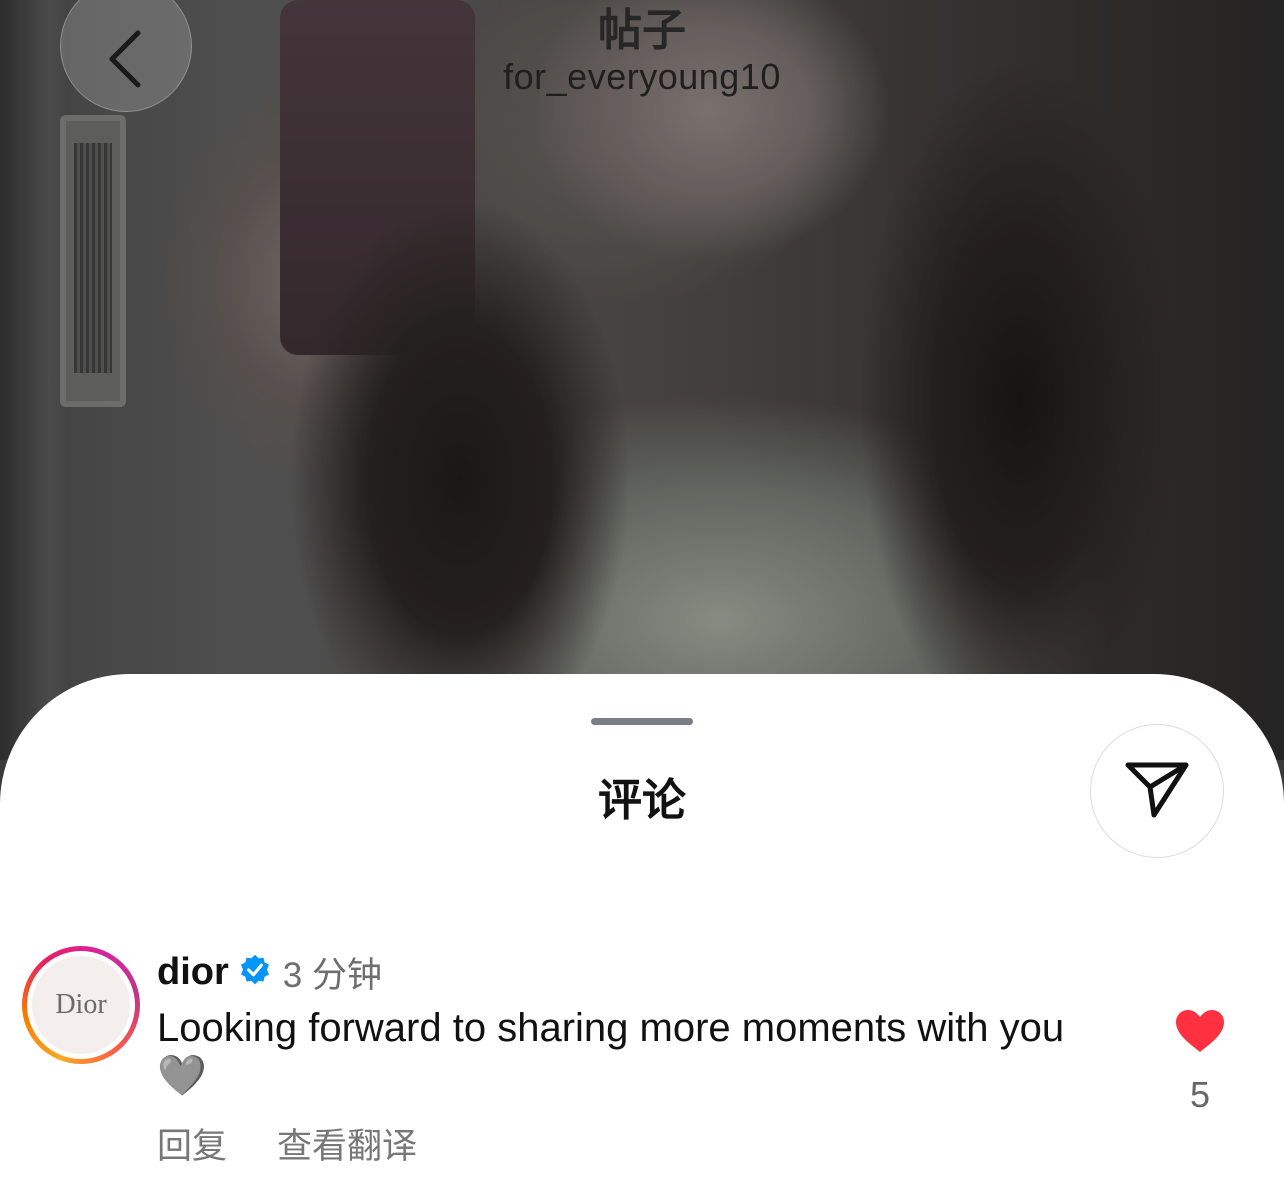 The width and height of the screenshot is (1284, 1192). I want to click on reply-button: 回复, so click(192, 1143).